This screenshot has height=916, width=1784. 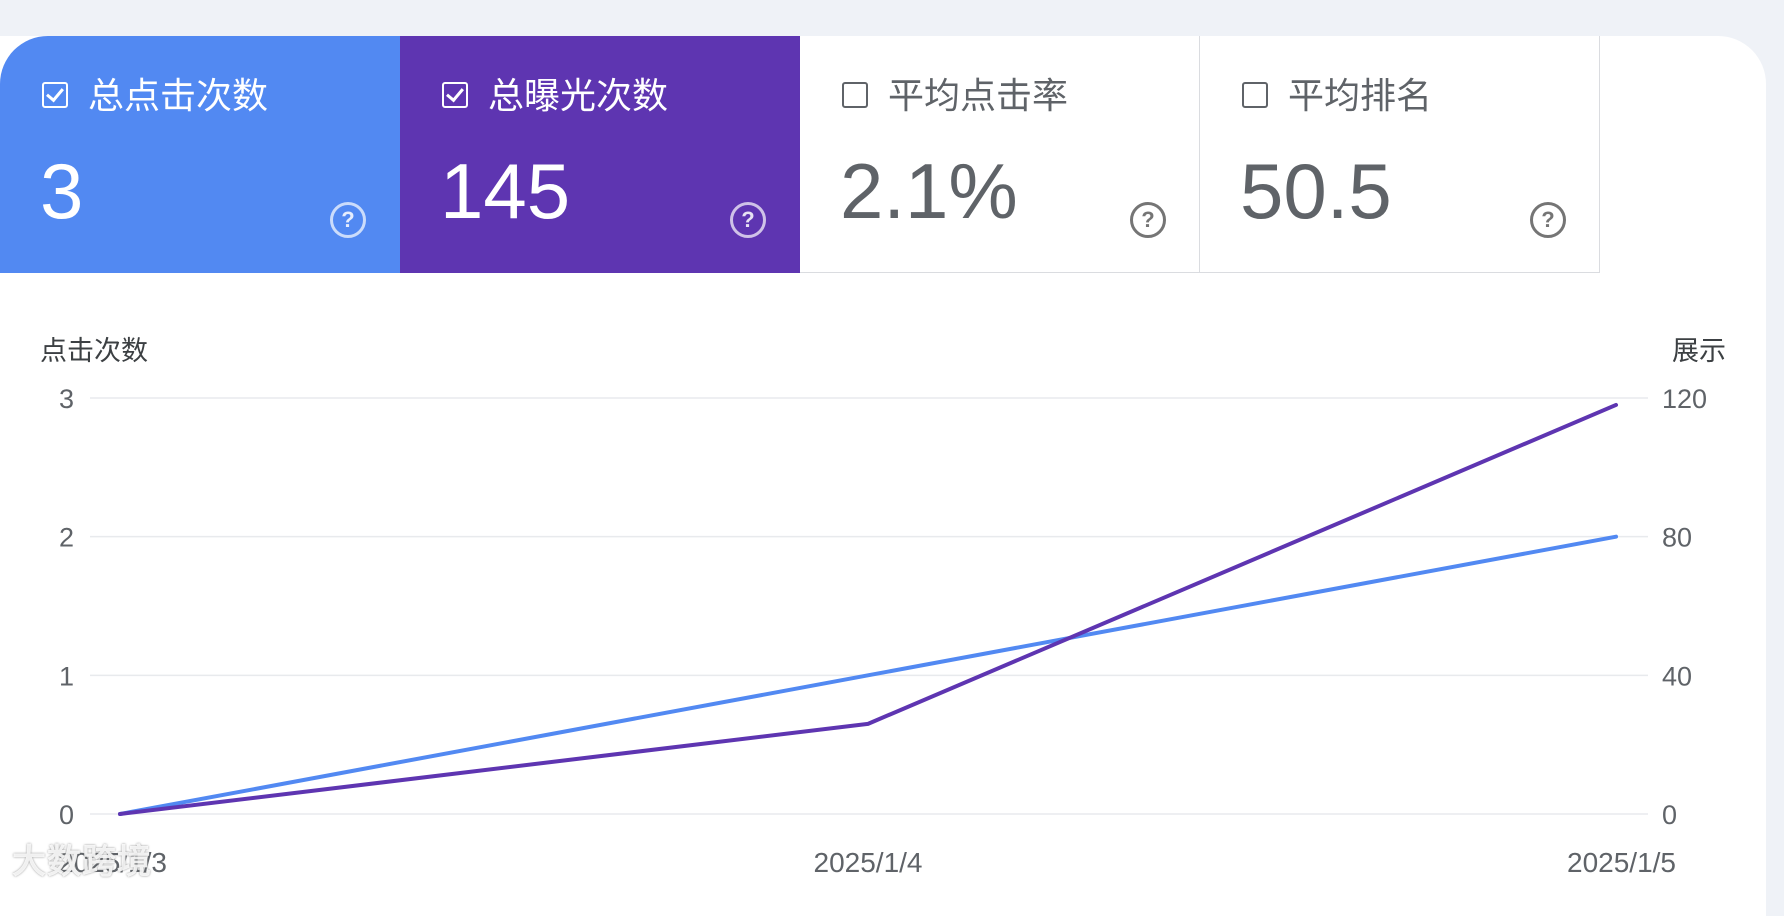 What do you see at coordinates (66, 676) in the screenshot?
I see `y-left-tick-label: 1` at bounding box center [66, 676].